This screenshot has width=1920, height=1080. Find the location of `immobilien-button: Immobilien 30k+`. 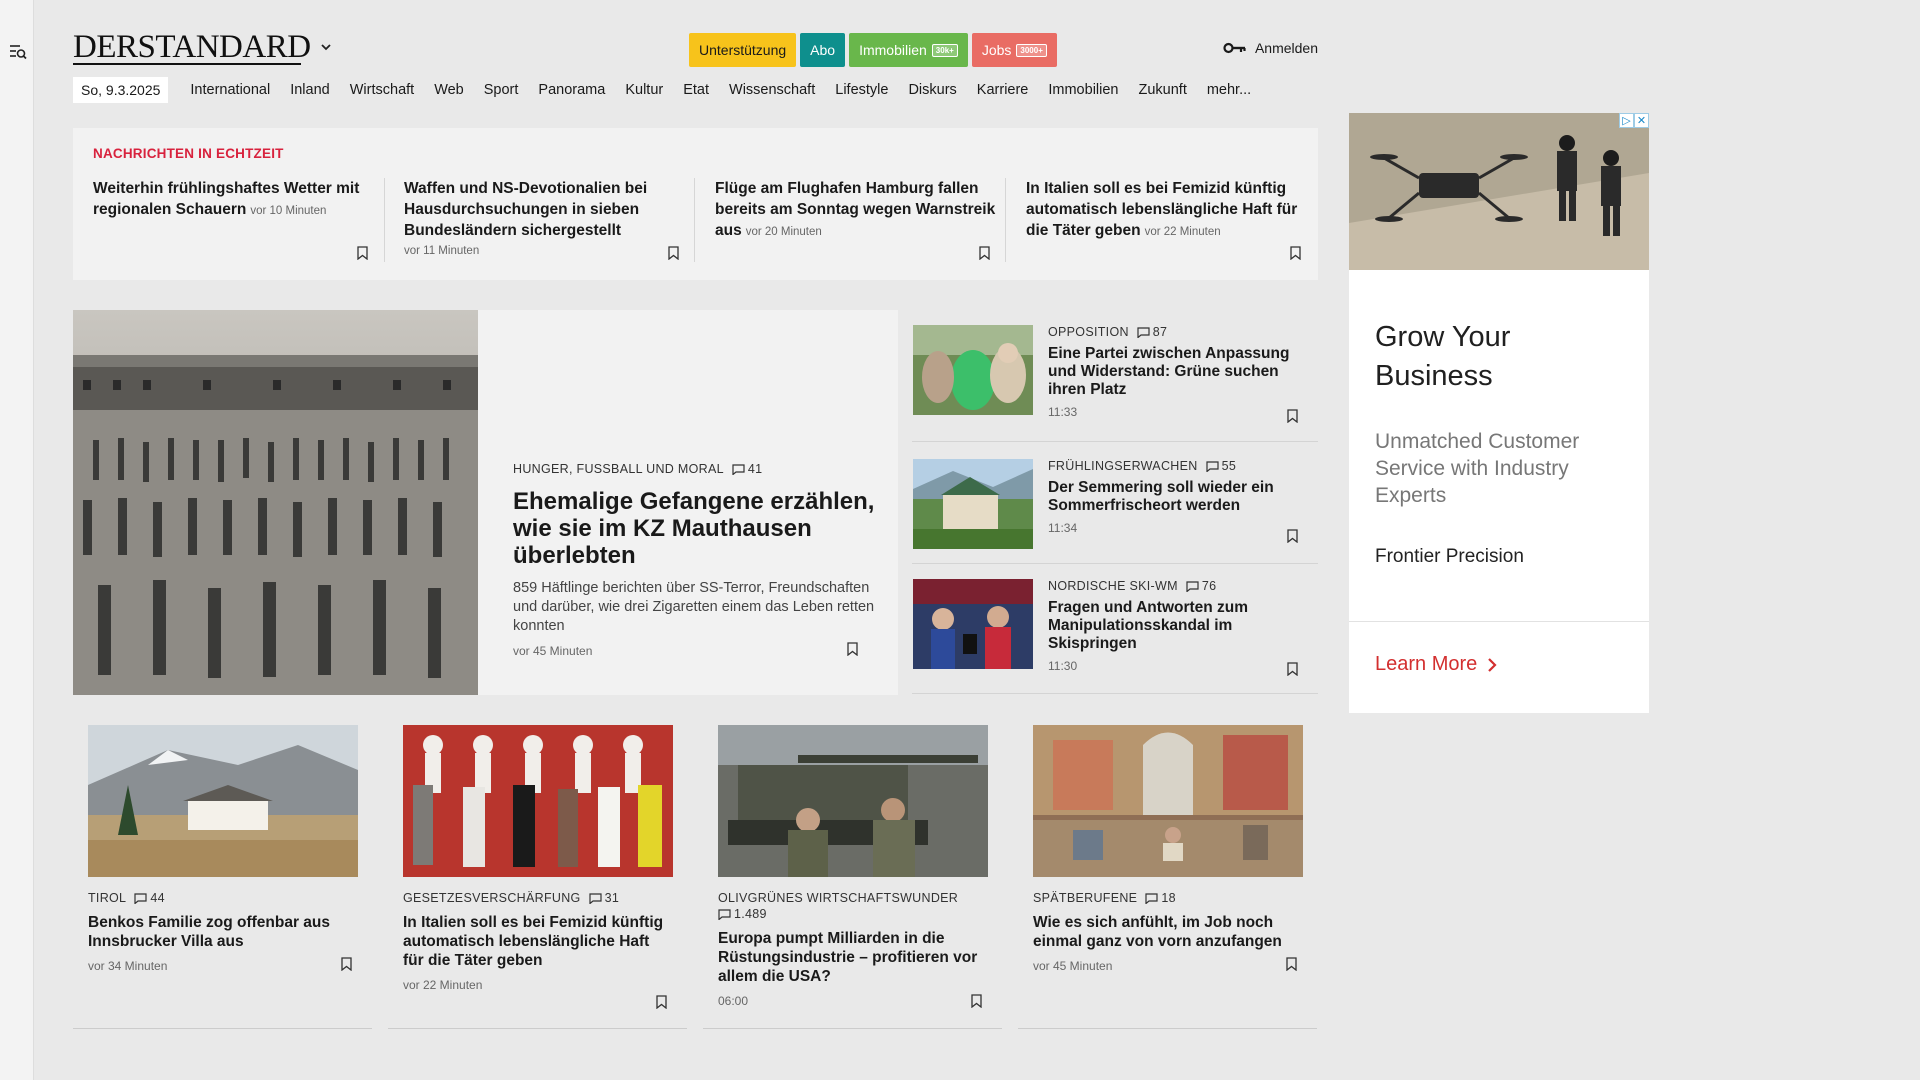

immobilien-button: Immobilien 30k+ is located at coordinates (908, 50).